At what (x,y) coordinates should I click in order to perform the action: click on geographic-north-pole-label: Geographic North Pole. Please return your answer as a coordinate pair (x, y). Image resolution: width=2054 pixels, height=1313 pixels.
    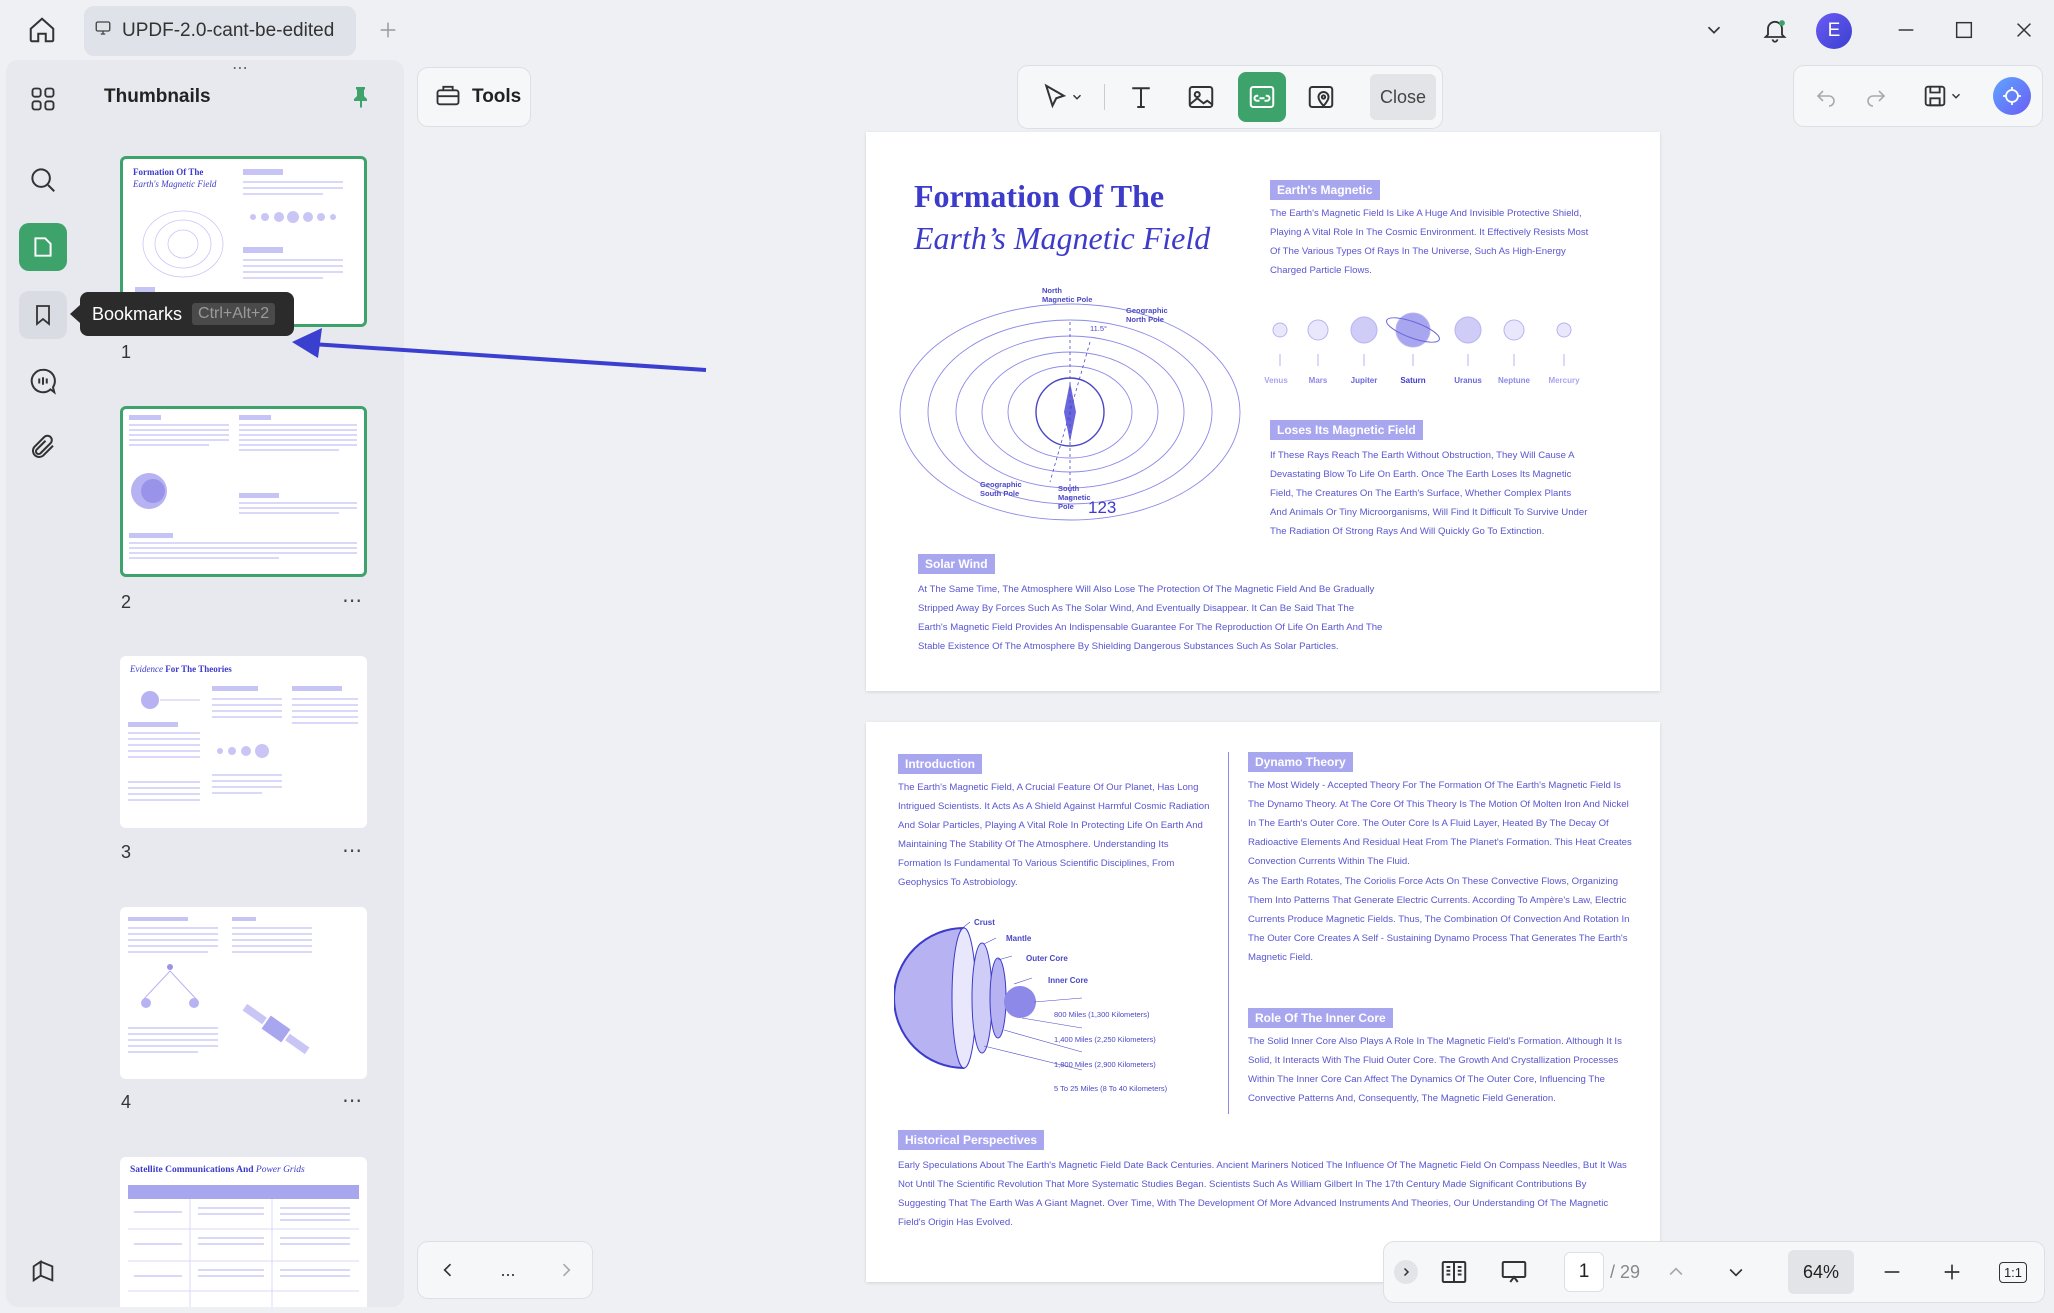
    Looking at the image, I should click on (1147, 315).